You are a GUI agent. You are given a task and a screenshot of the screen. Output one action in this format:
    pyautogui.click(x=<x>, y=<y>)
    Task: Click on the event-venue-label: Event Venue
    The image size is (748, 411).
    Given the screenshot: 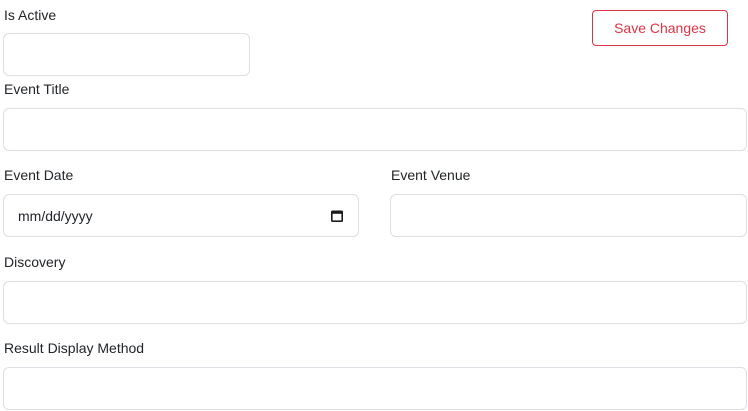 What is the action you would take?
    pyautogui.click(x=431, y=175)
    